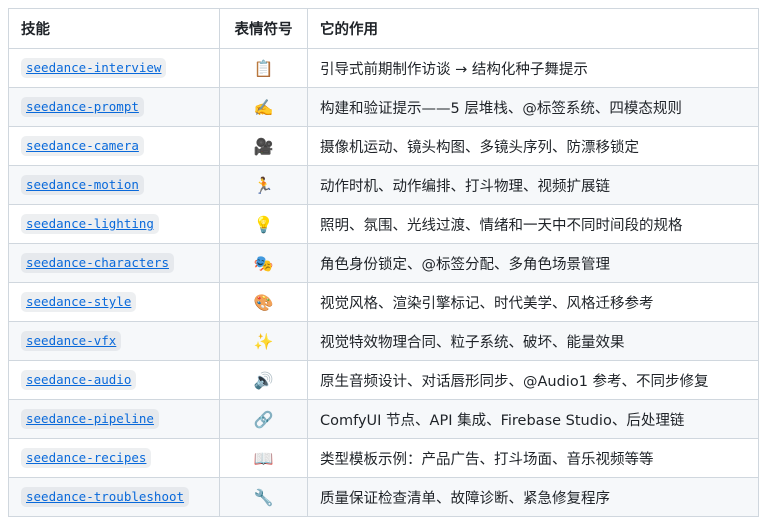 This screenshot has height=530, width=759. I want to click on emoji-icon: 🎨, so click(263, 302).